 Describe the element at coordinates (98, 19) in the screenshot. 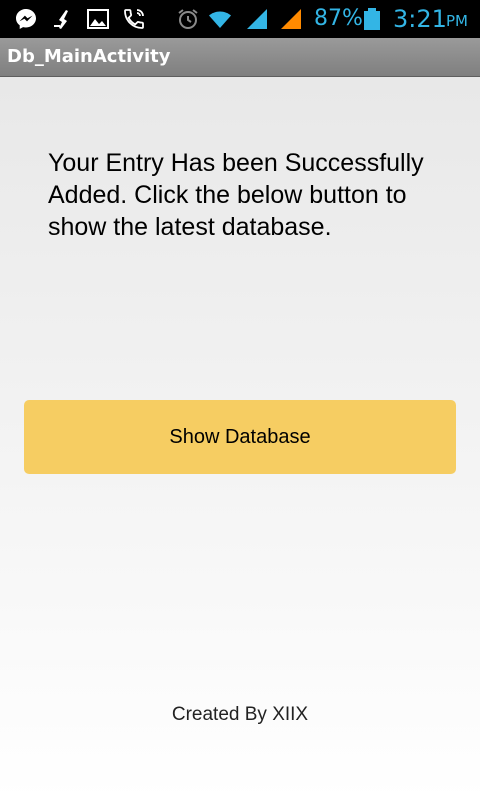

I see `gallery-icon` at that location.